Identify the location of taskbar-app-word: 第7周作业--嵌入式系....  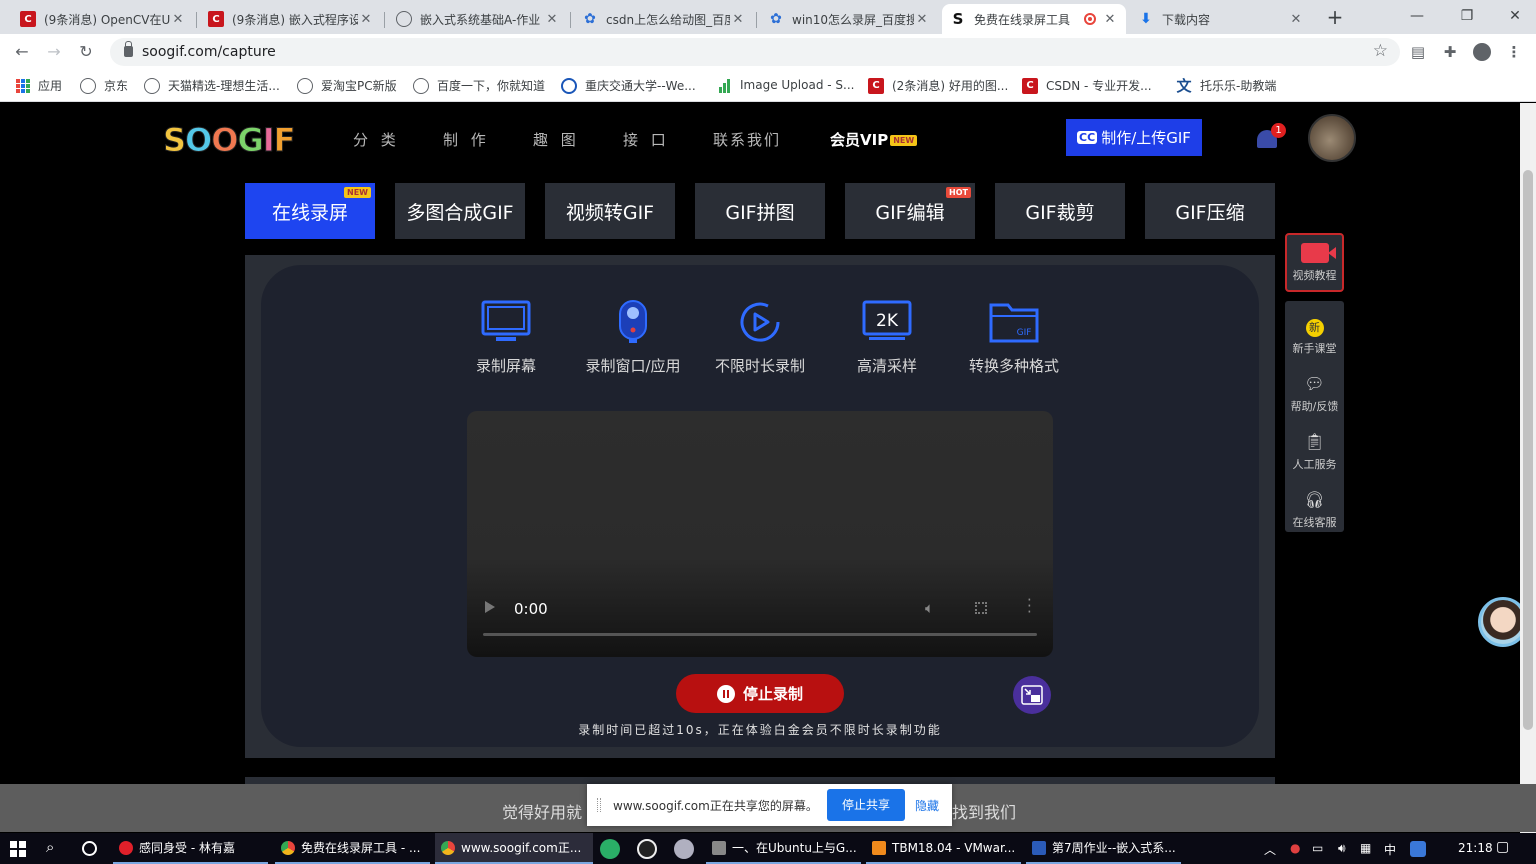
(1103, 848).